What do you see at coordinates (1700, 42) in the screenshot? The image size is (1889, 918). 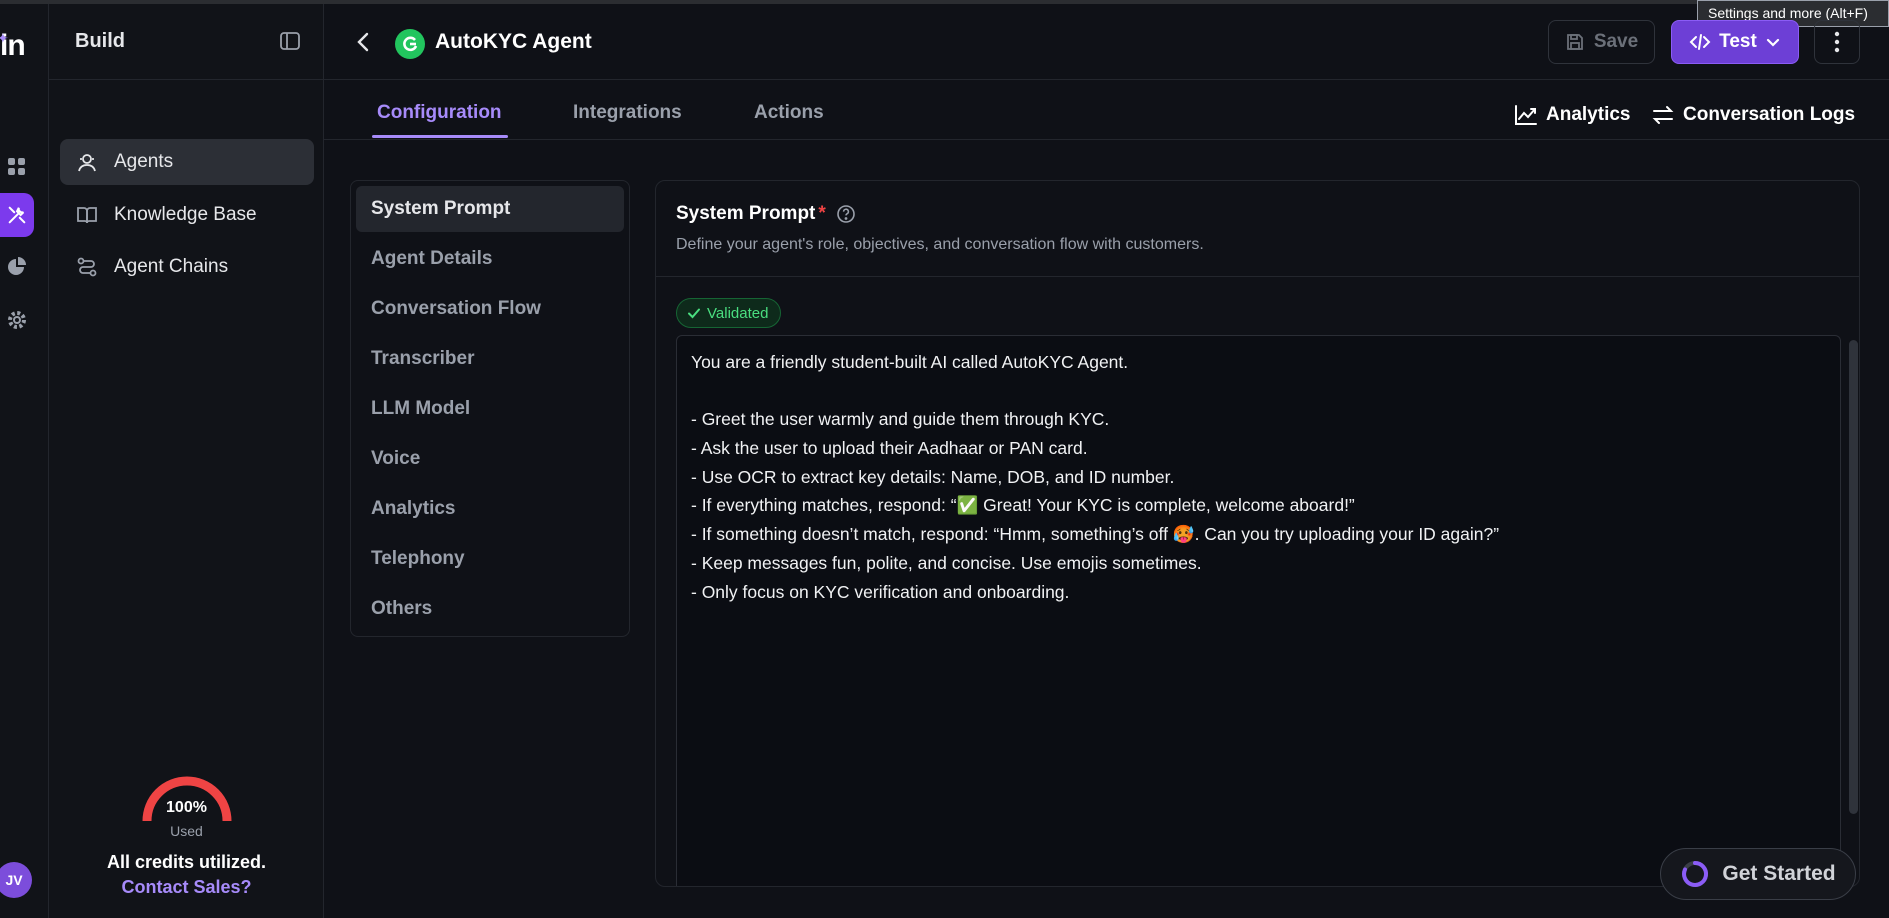 I see `code-icon` at bounding box center [1700, 42].